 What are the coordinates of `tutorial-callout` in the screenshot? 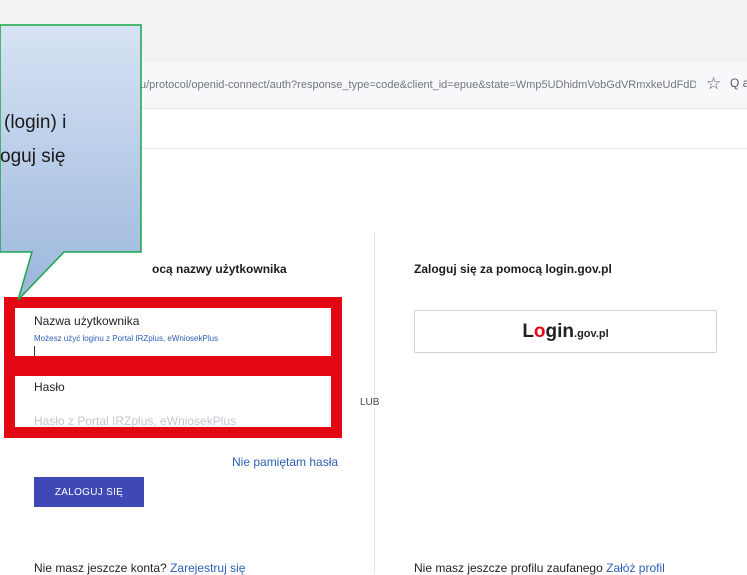 It's located at (71, 162).